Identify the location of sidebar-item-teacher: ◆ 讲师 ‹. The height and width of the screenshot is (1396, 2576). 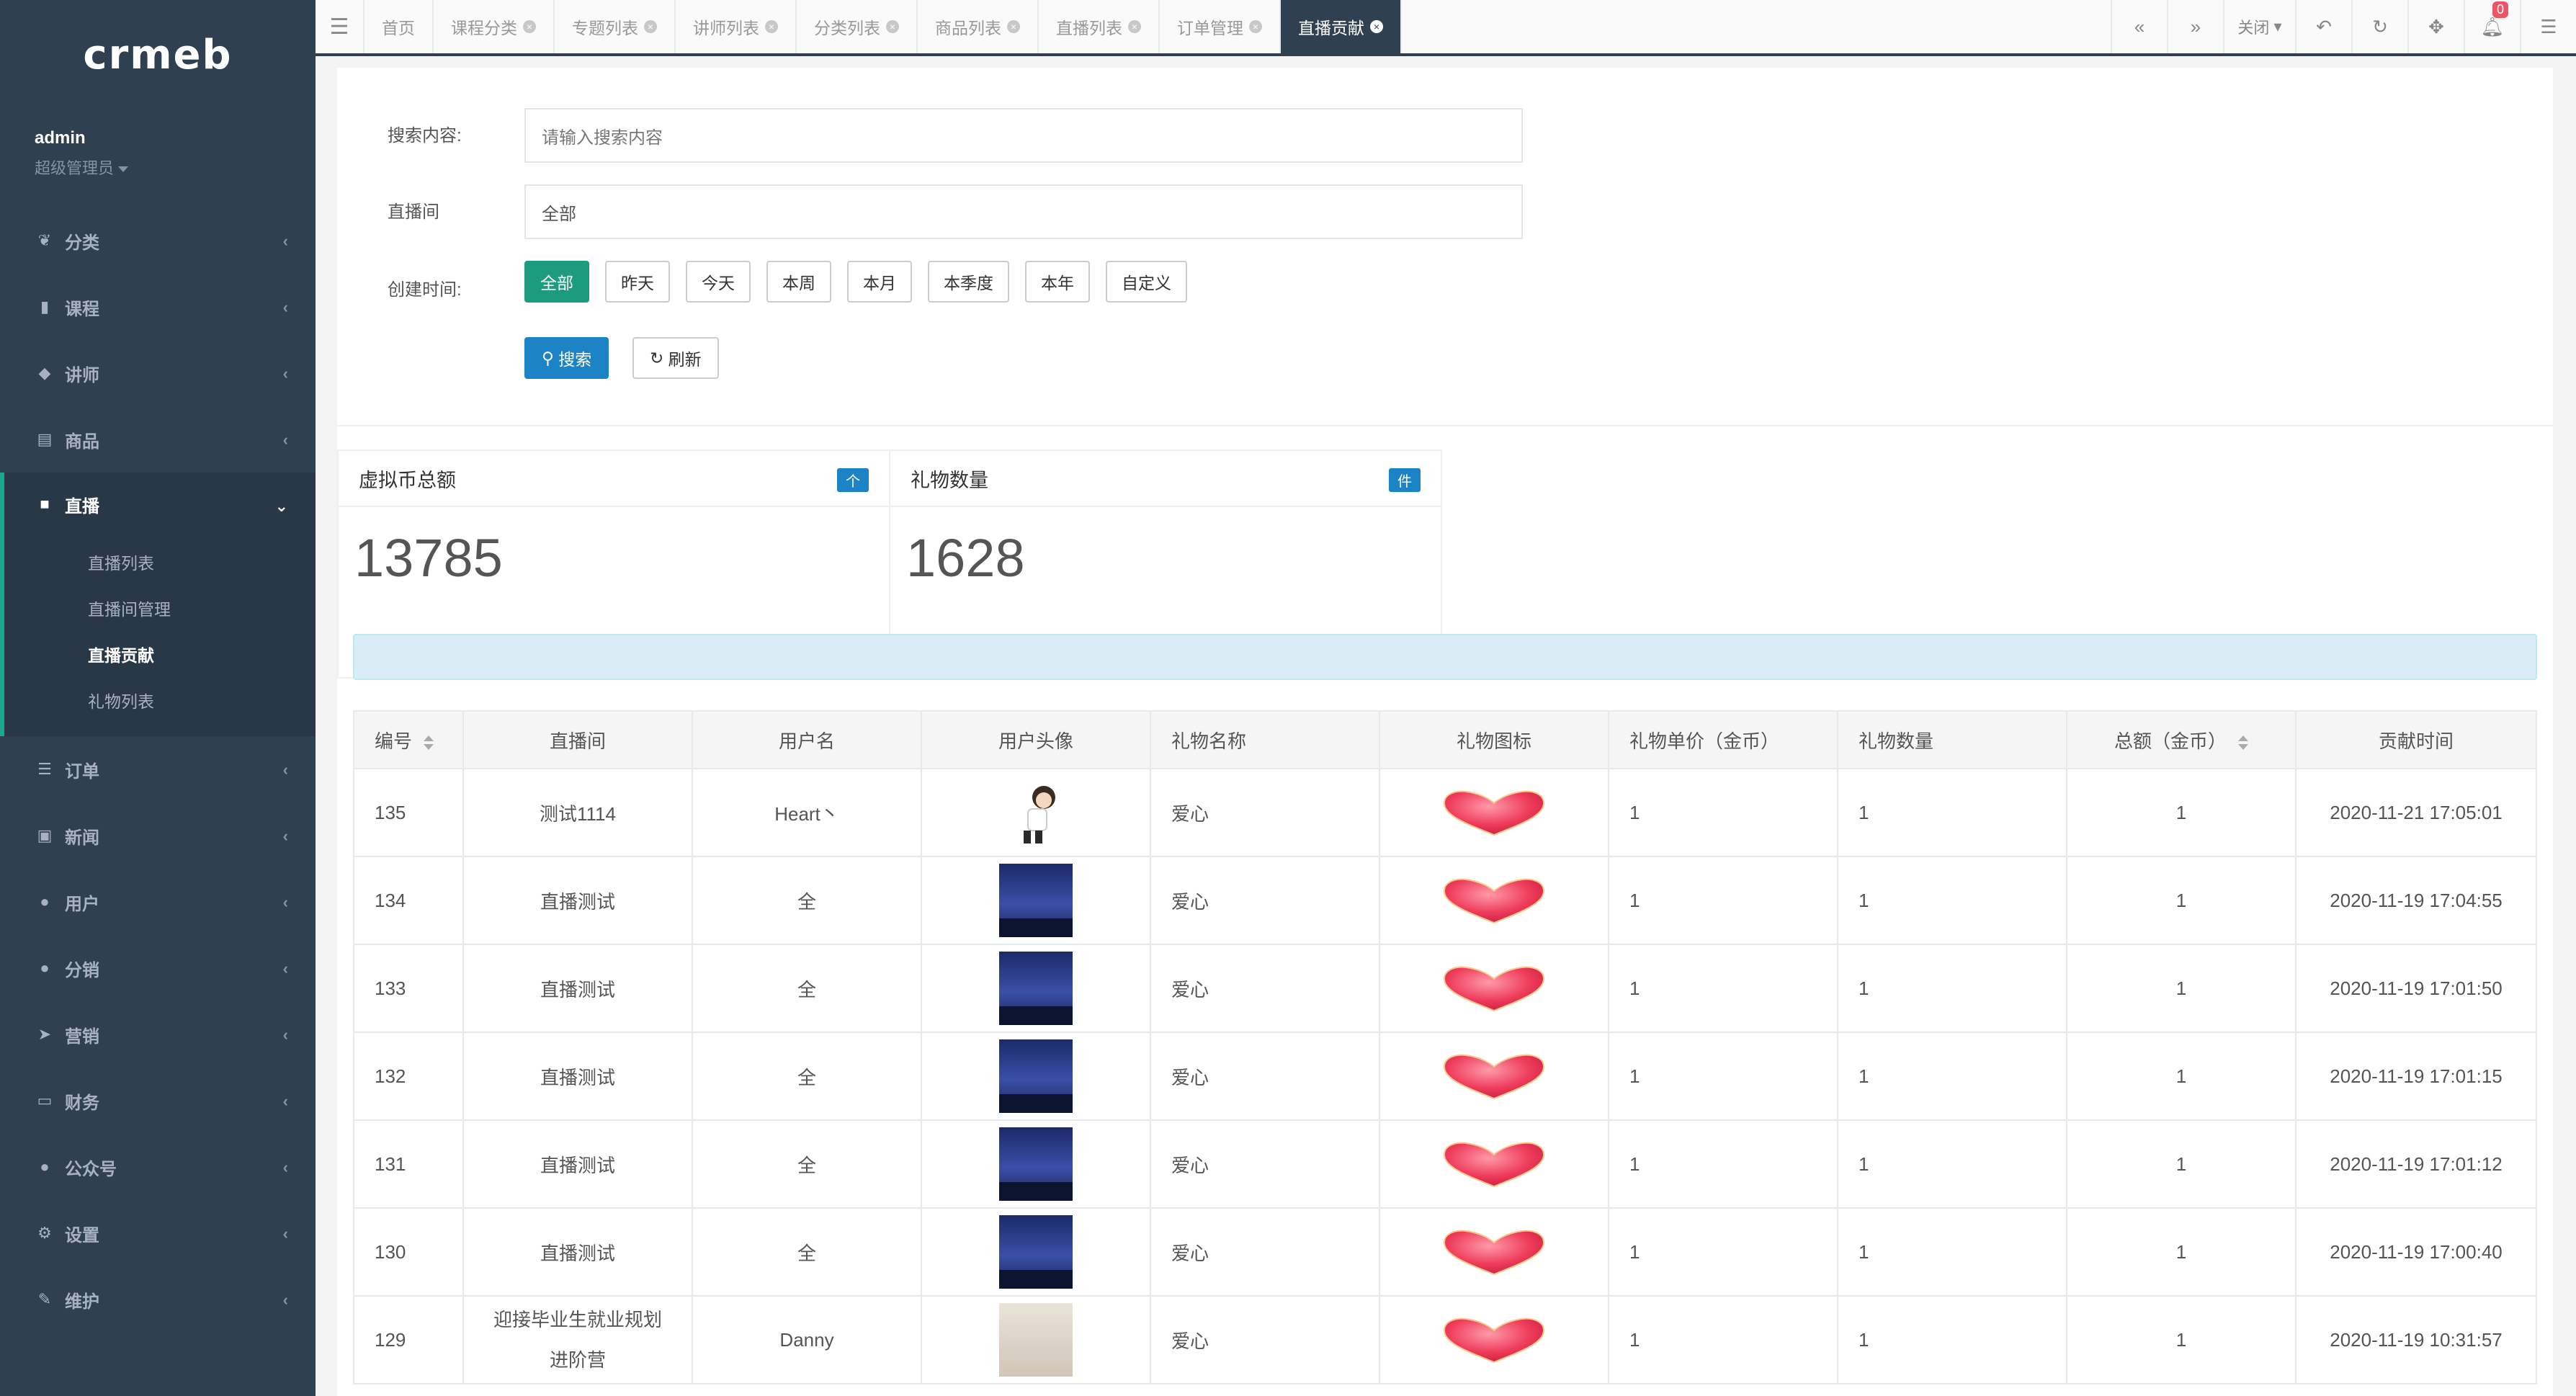
(158, 373).